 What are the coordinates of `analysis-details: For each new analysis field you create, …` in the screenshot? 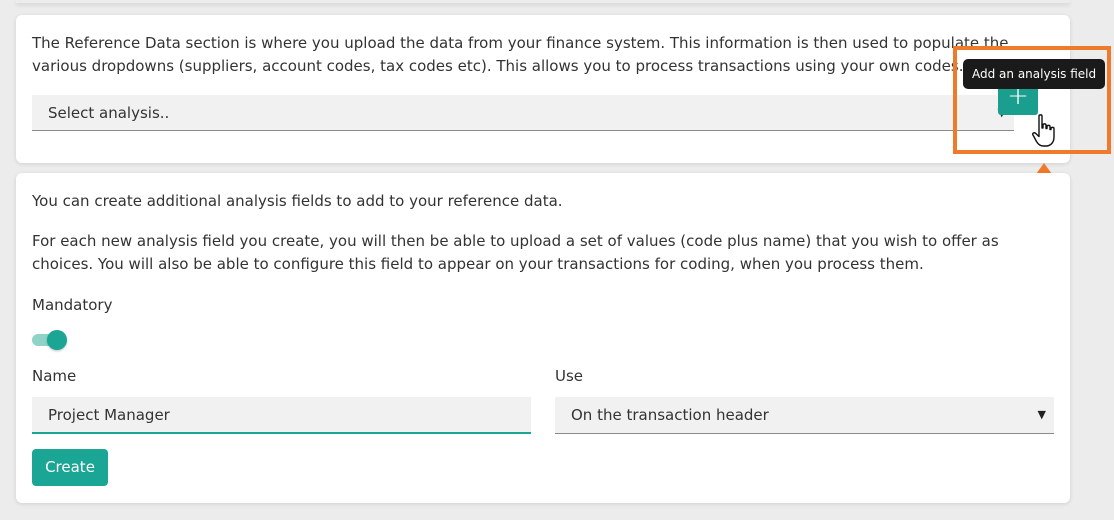 It's located at (515, 252).